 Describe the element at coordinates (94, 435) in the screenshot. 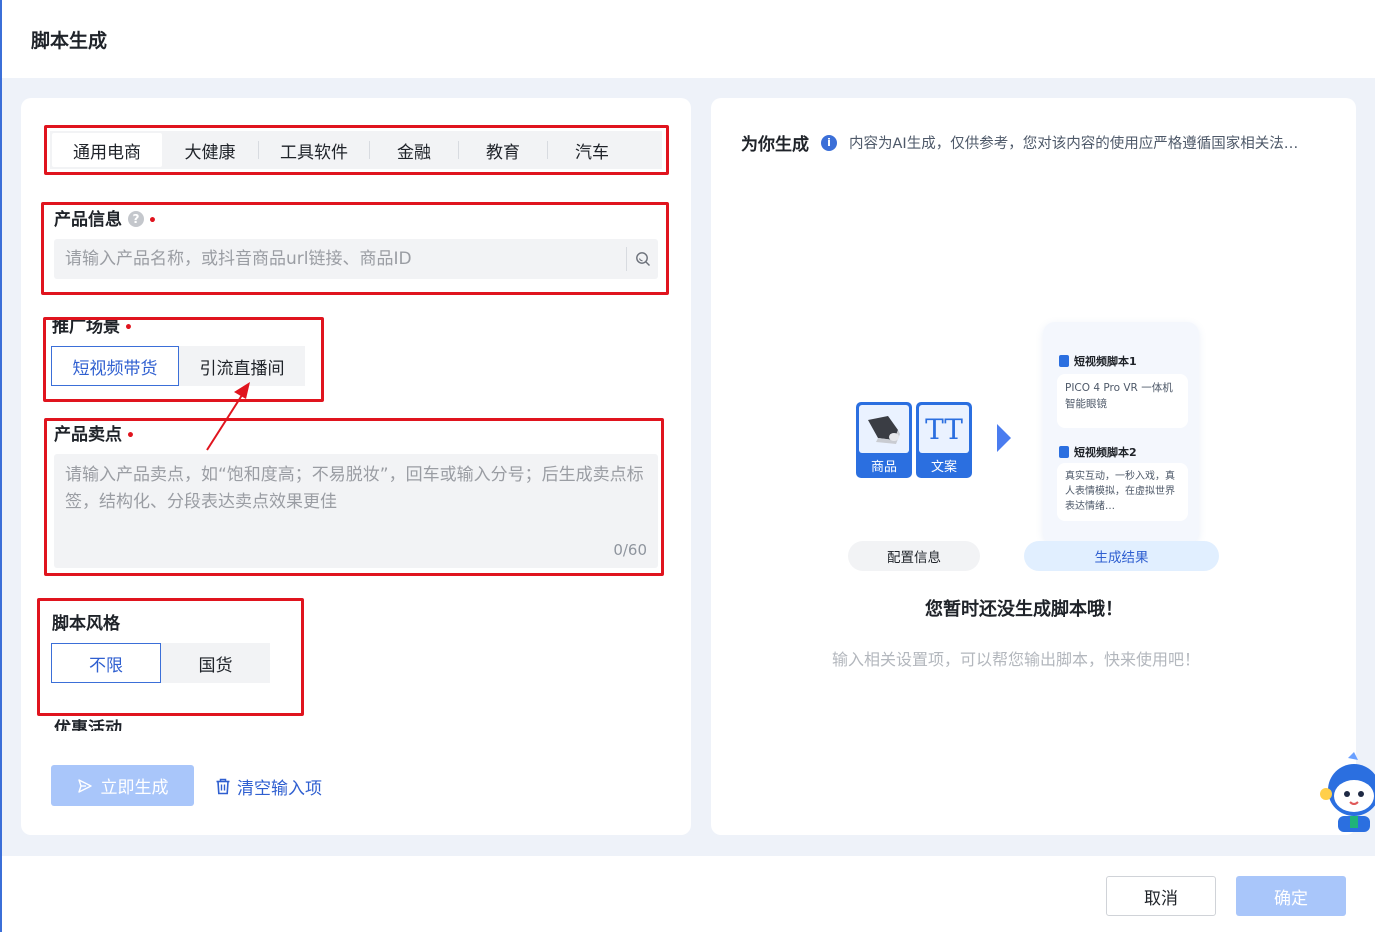

I see `selling-points-label: 产品卖点 •` at that location.